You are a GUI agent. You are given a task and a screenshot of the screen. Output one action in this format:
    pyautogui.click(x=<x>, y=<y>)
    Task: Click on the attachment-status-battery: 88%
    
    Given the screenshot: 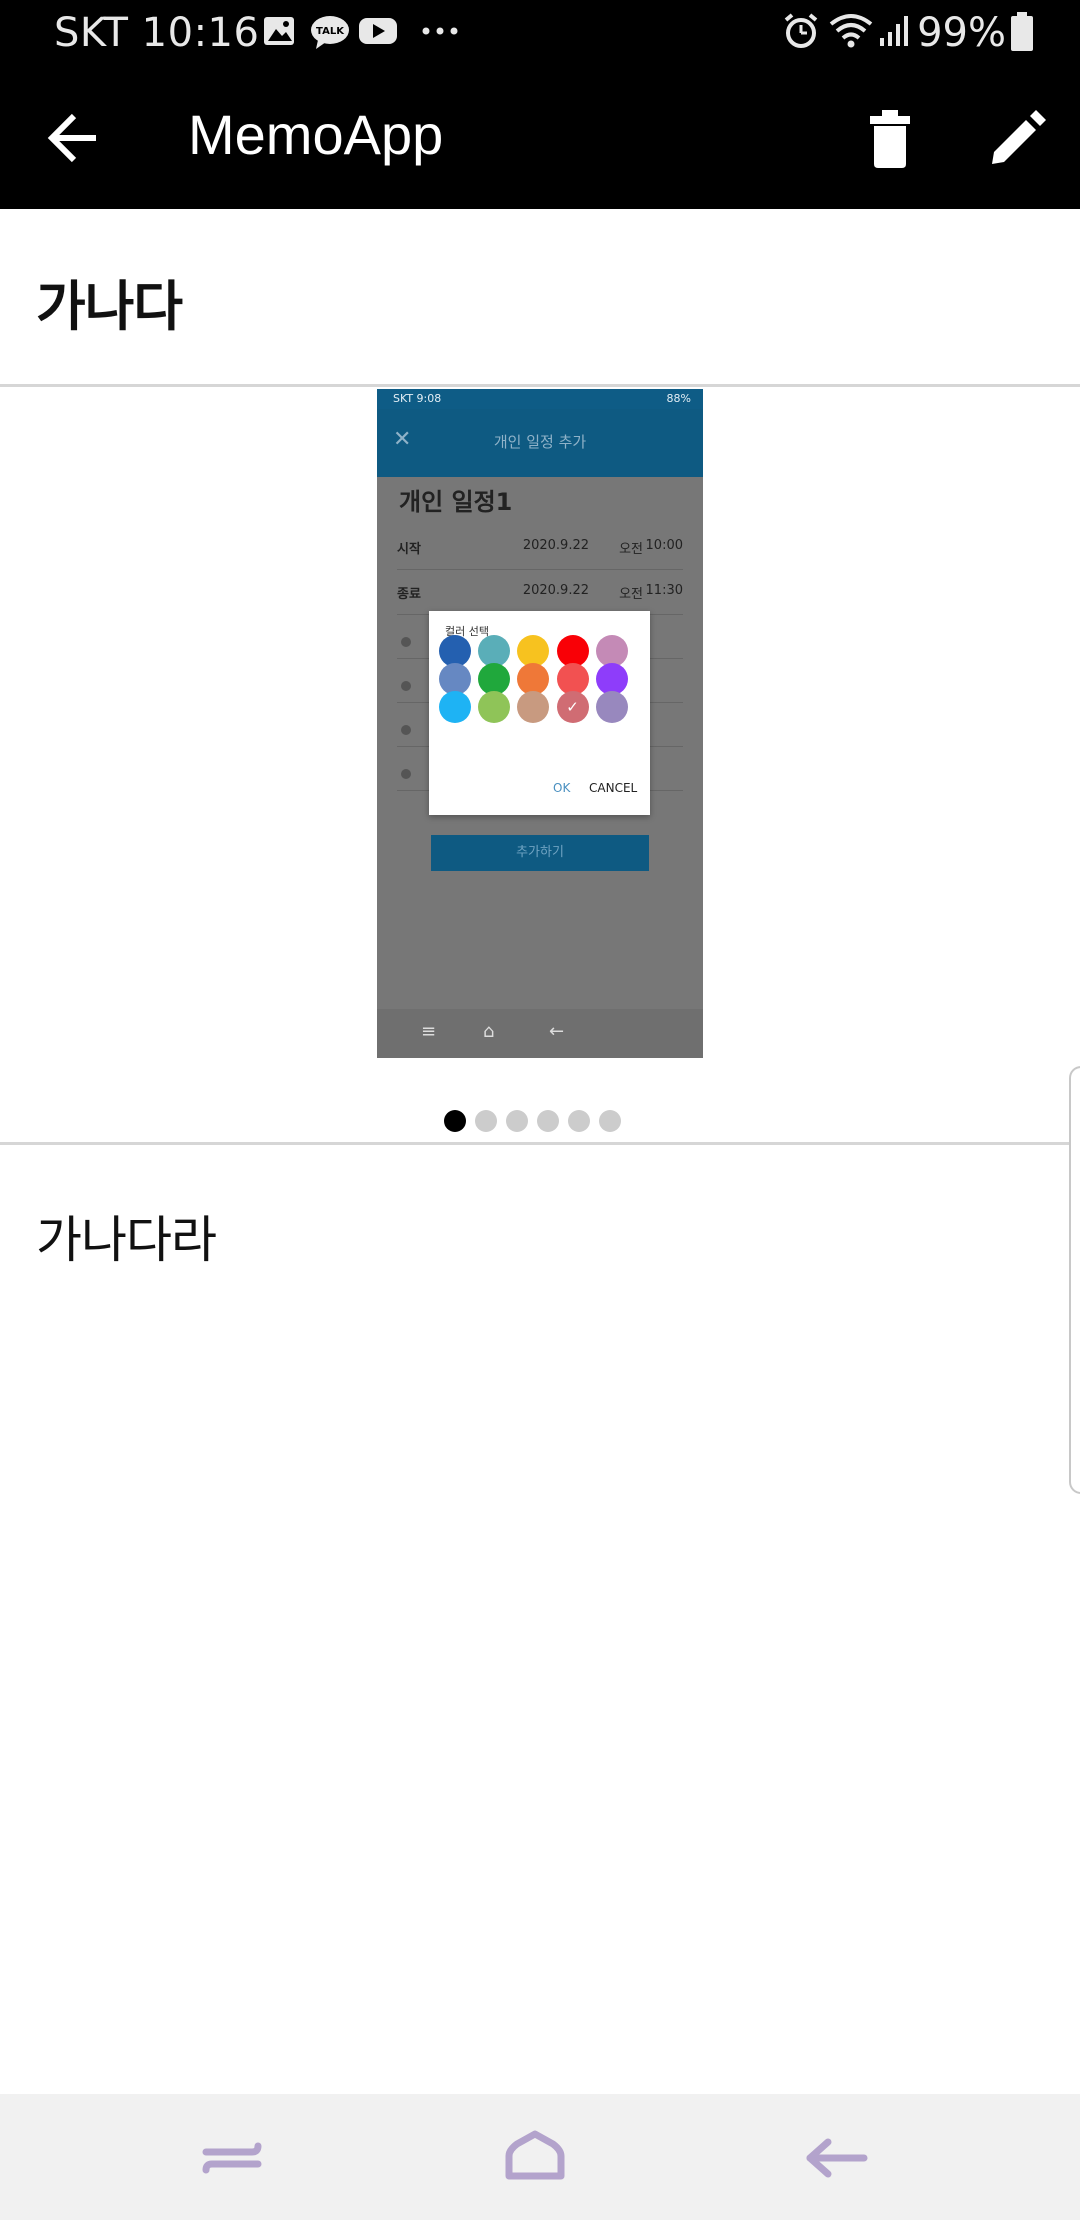 What is the action you would take?
    pyautogui.click(x=678, y=398)
    